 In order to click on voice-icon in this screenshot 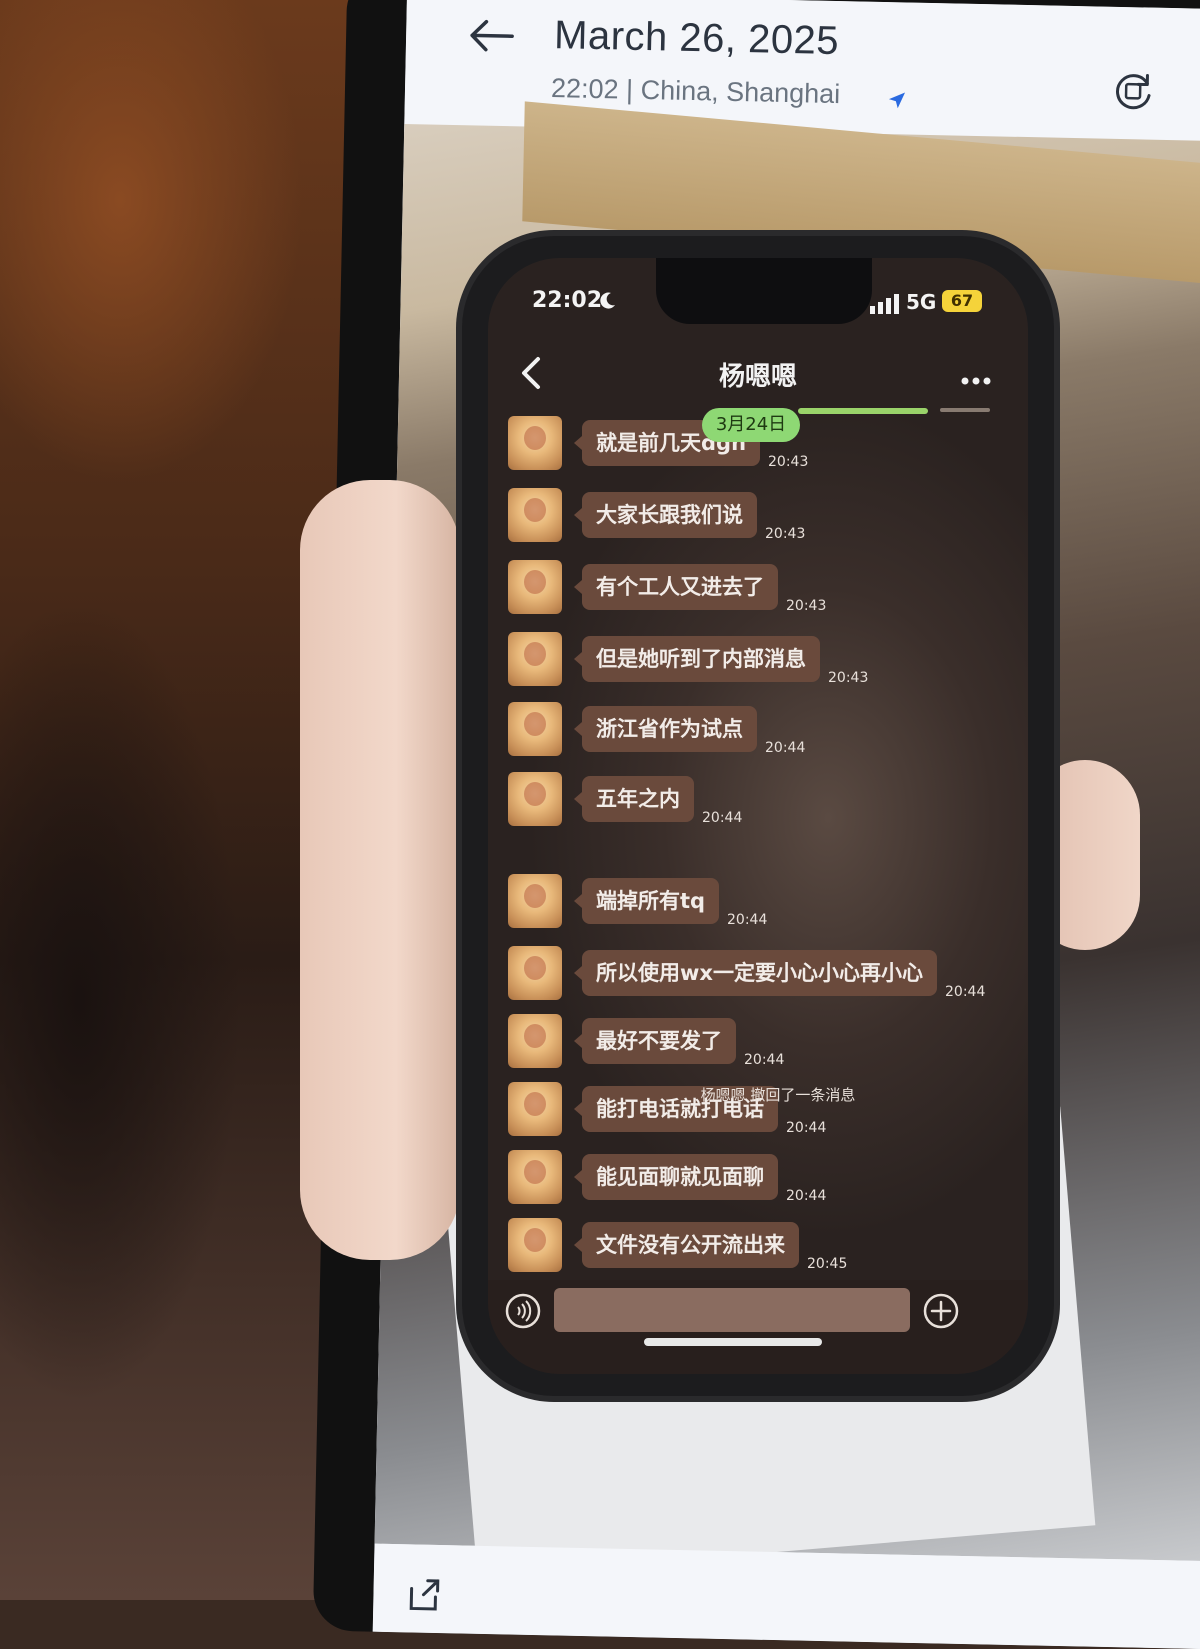, I will do `click(523, 1311)`.